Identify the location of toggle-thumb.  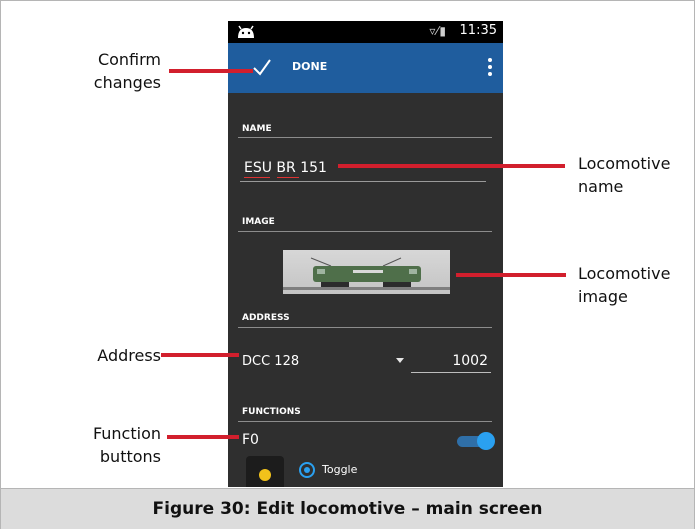
(486, 441).